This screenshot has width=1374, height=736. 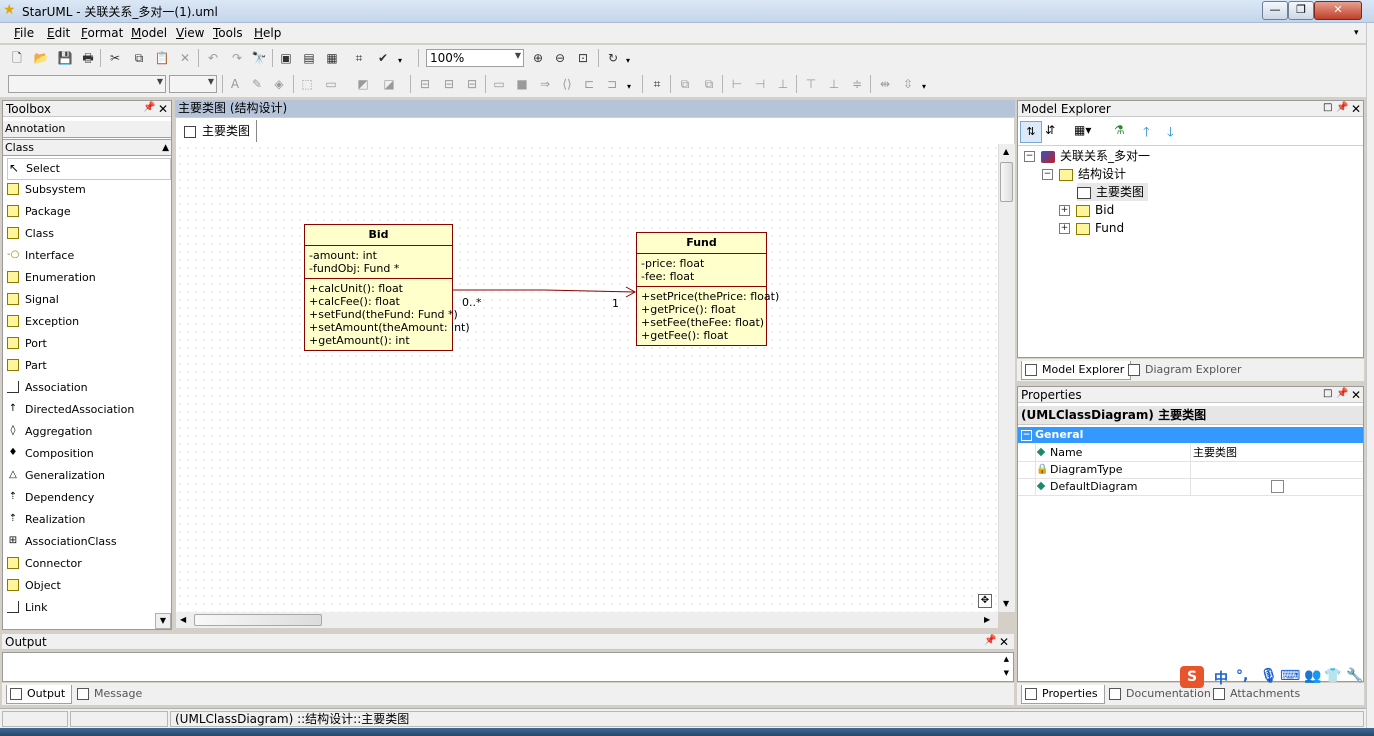 I want to click on toolbox-item-aggregation: ◊ Aggregation, so click(x=88, y=432).